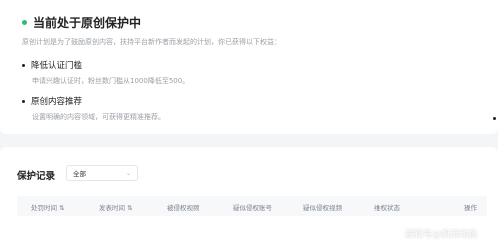 The width and height of the screenshot is (498, 246). I want to click on benefit-description: 设置明确的内容领域，可获得更精准推荐。, so click(98, 117).